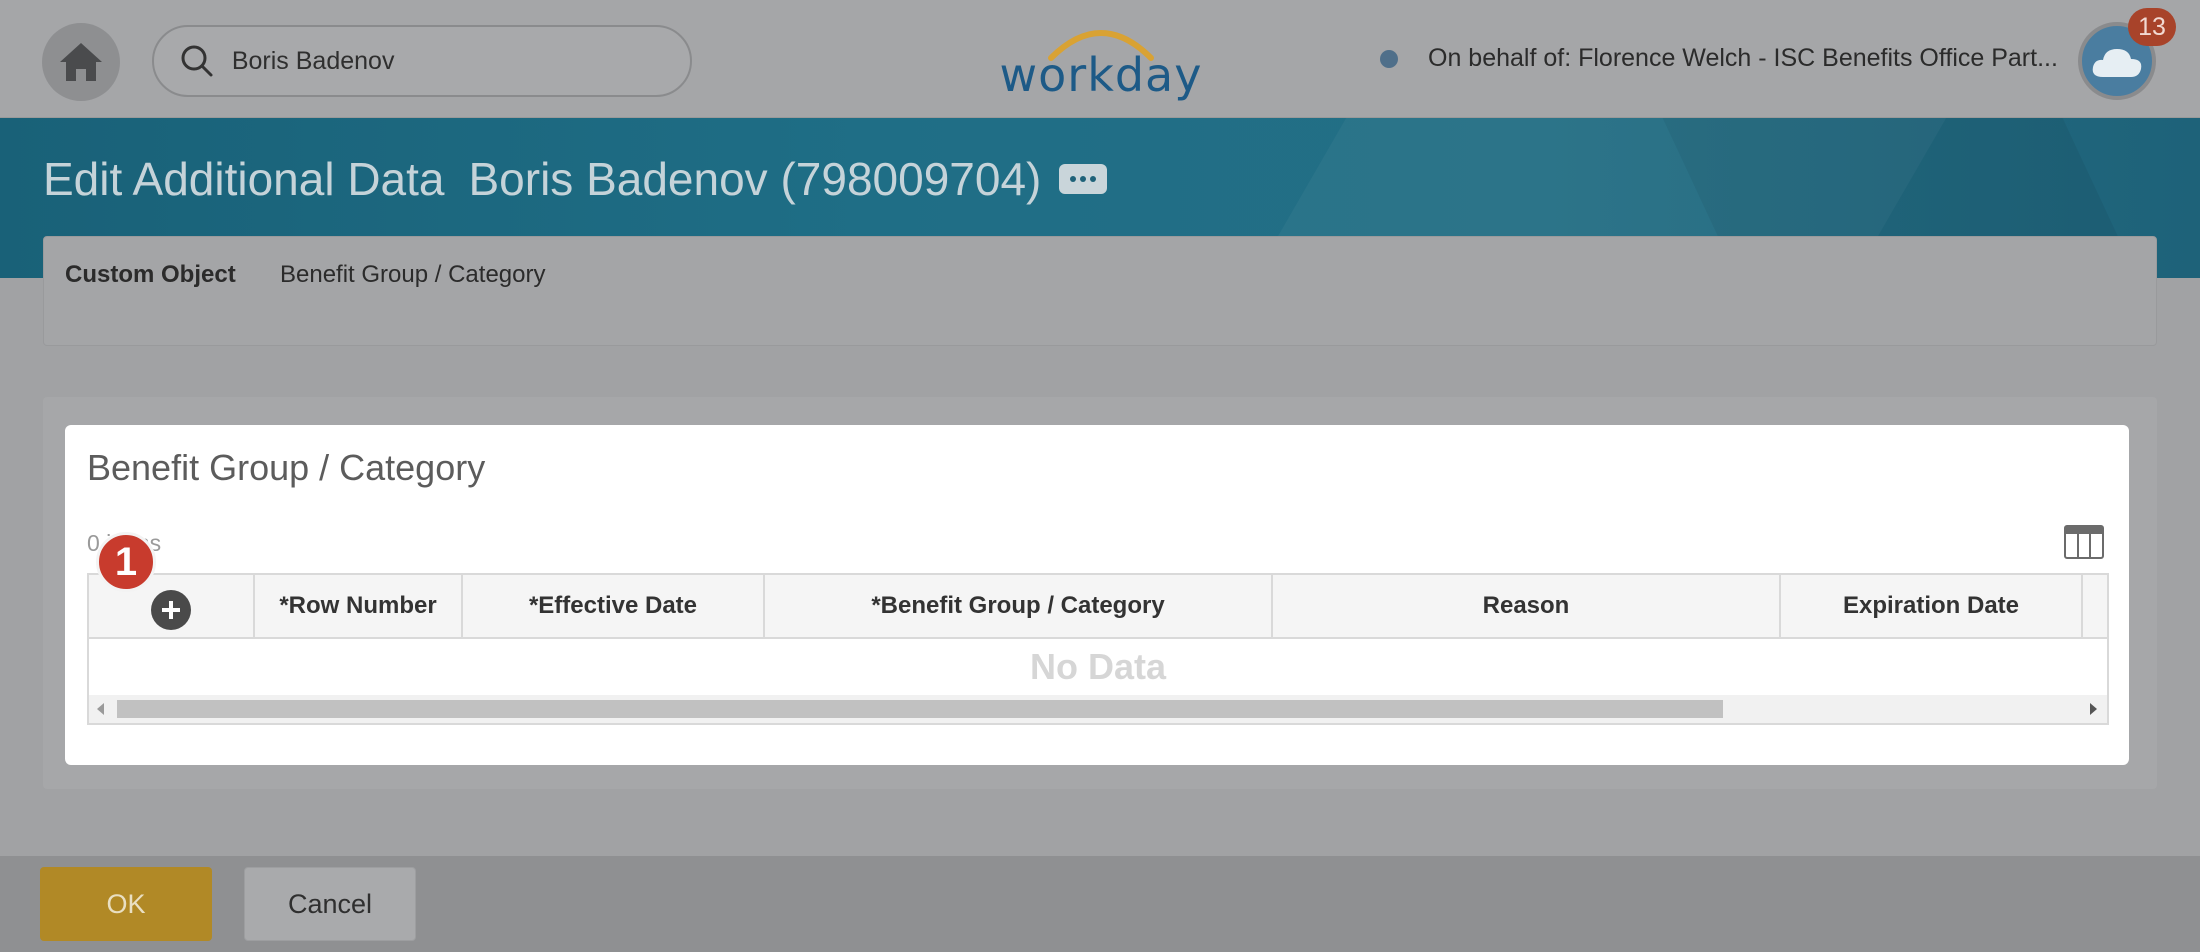  What do you see at coordinates (359, 606) in the screenshot?
I see `column-header-row-number: *Row Number` at bounding box center [359, 606].